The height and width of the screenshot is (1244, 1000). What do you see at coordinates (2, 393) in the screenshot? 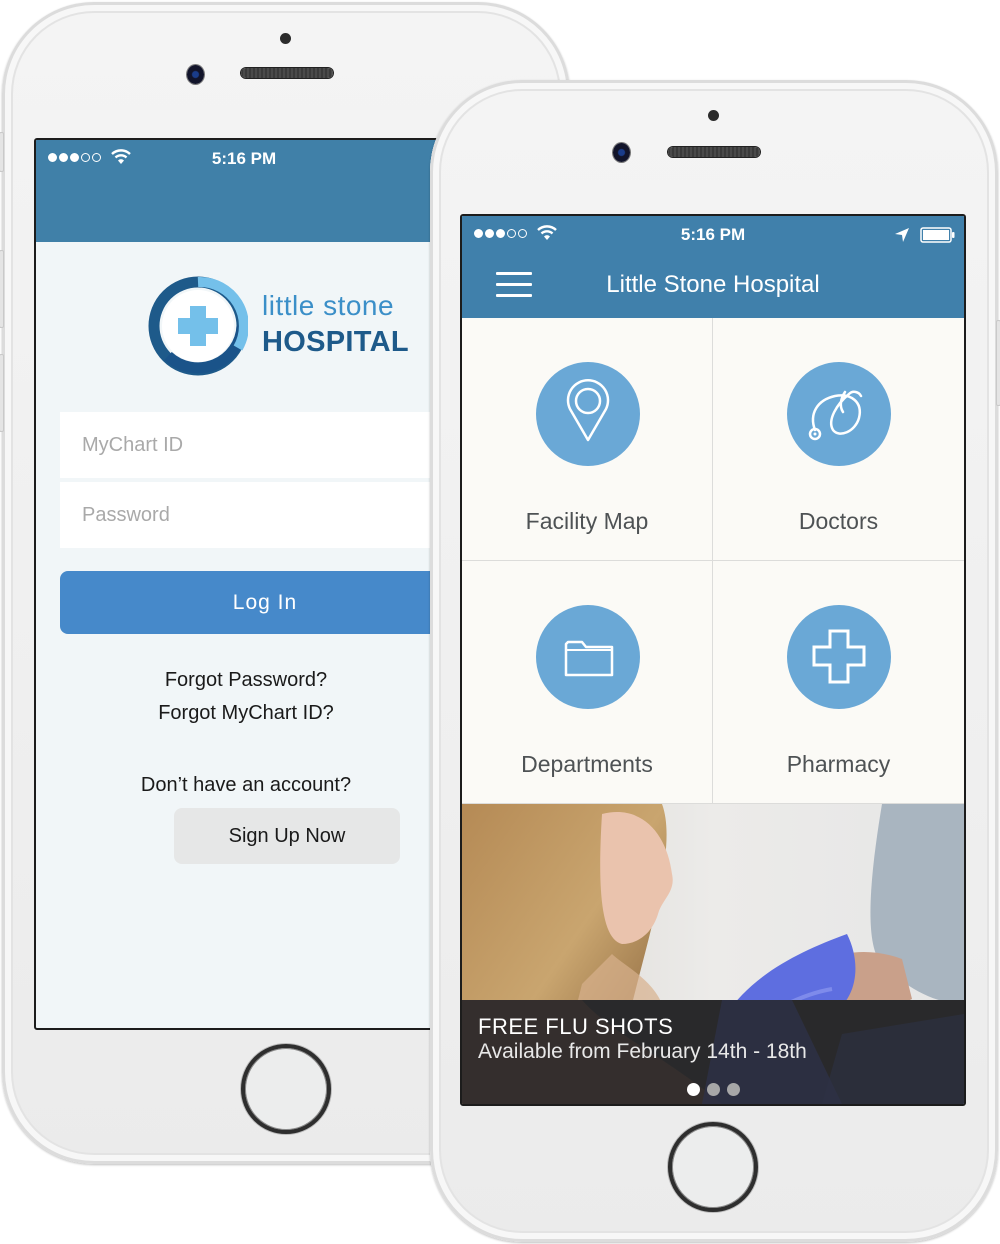
I see `volume-down-button` at bounding box center [2, 393].